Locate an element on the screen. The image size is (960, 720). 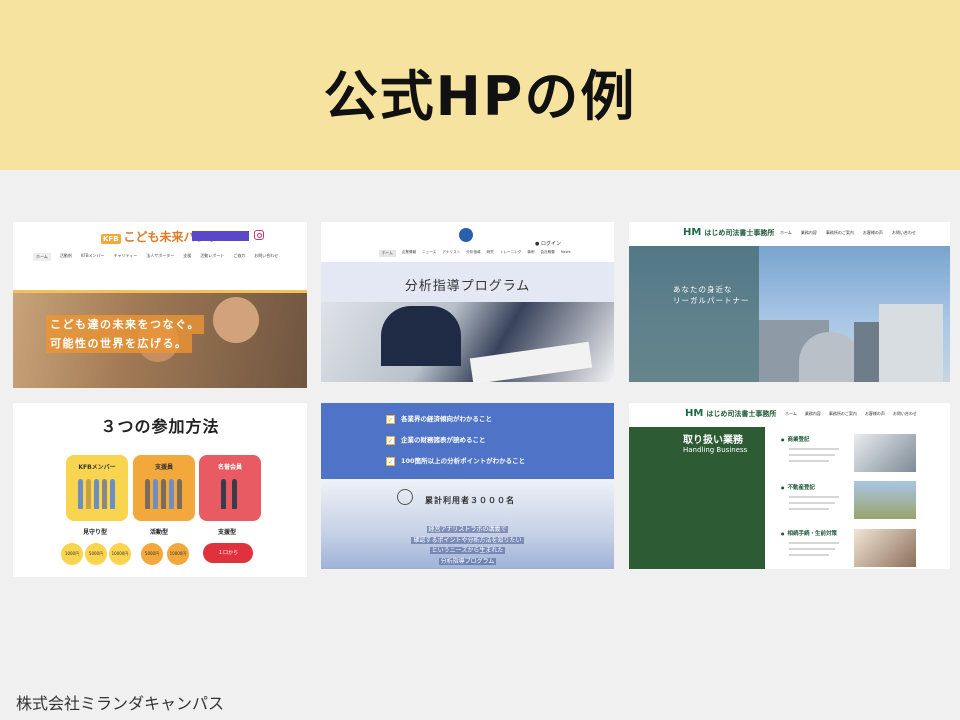
user-count: 累計利用者３０００名 is located at coordinates (470, 500).